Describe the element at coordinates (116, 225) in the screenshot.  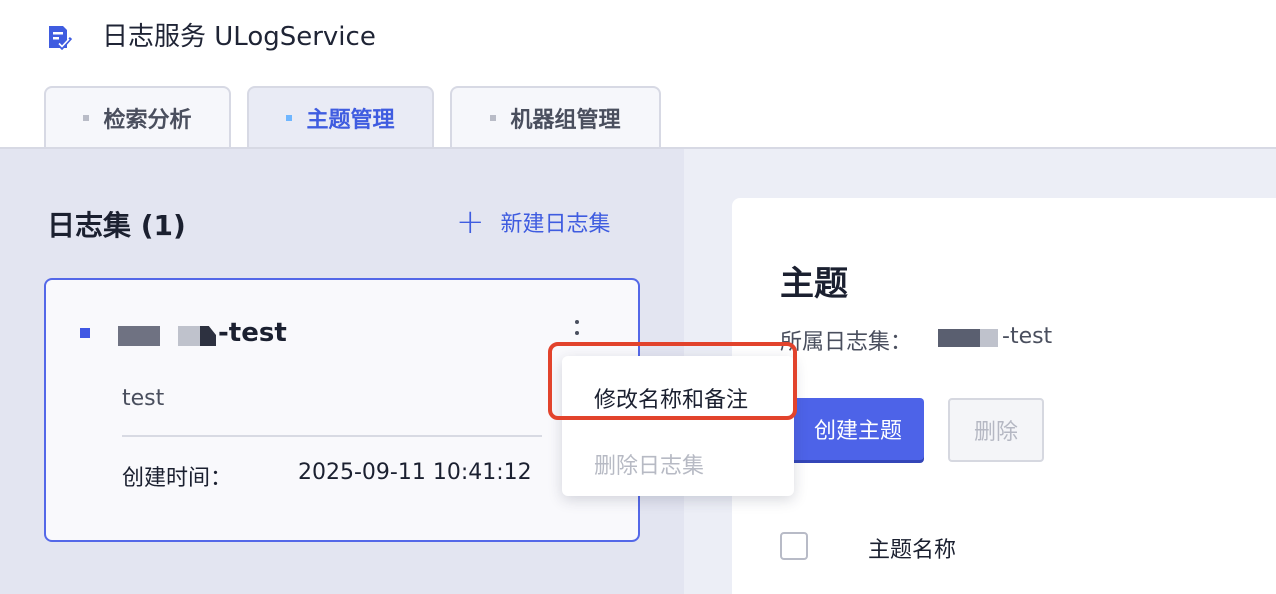
I see `logset-list-title: 日志集 (1)` at that location.